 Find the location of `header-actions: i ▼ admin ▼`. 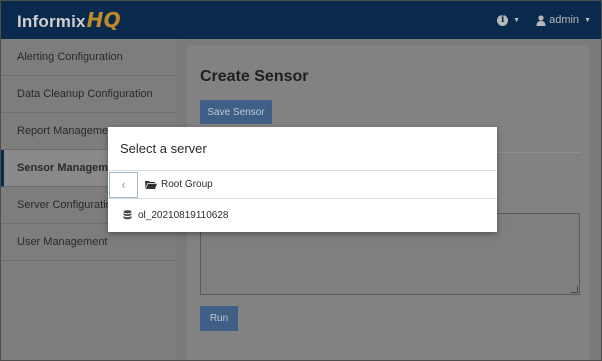

header-actions: i ▼ admin ▼ is located at coordinates (544, 20).